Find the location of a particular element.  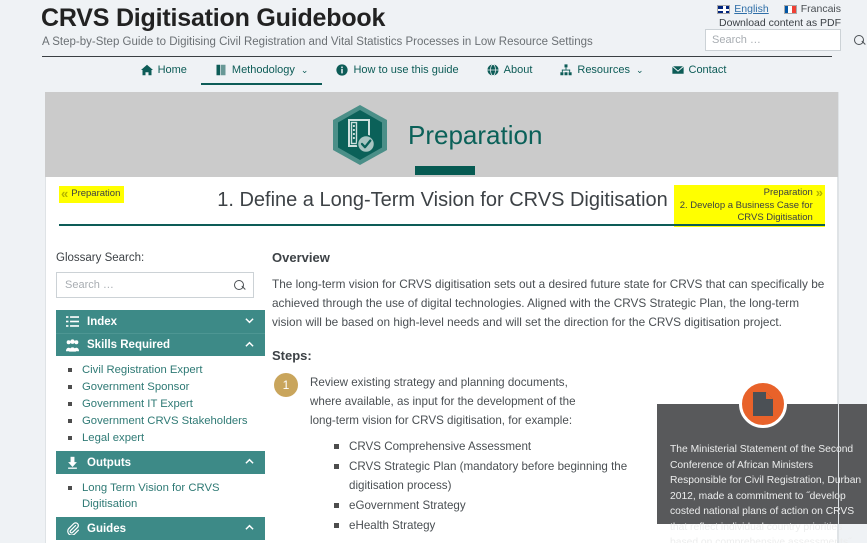

sidebar-section-label-skills-required: Skills Required is located at coordinates (129, 345).